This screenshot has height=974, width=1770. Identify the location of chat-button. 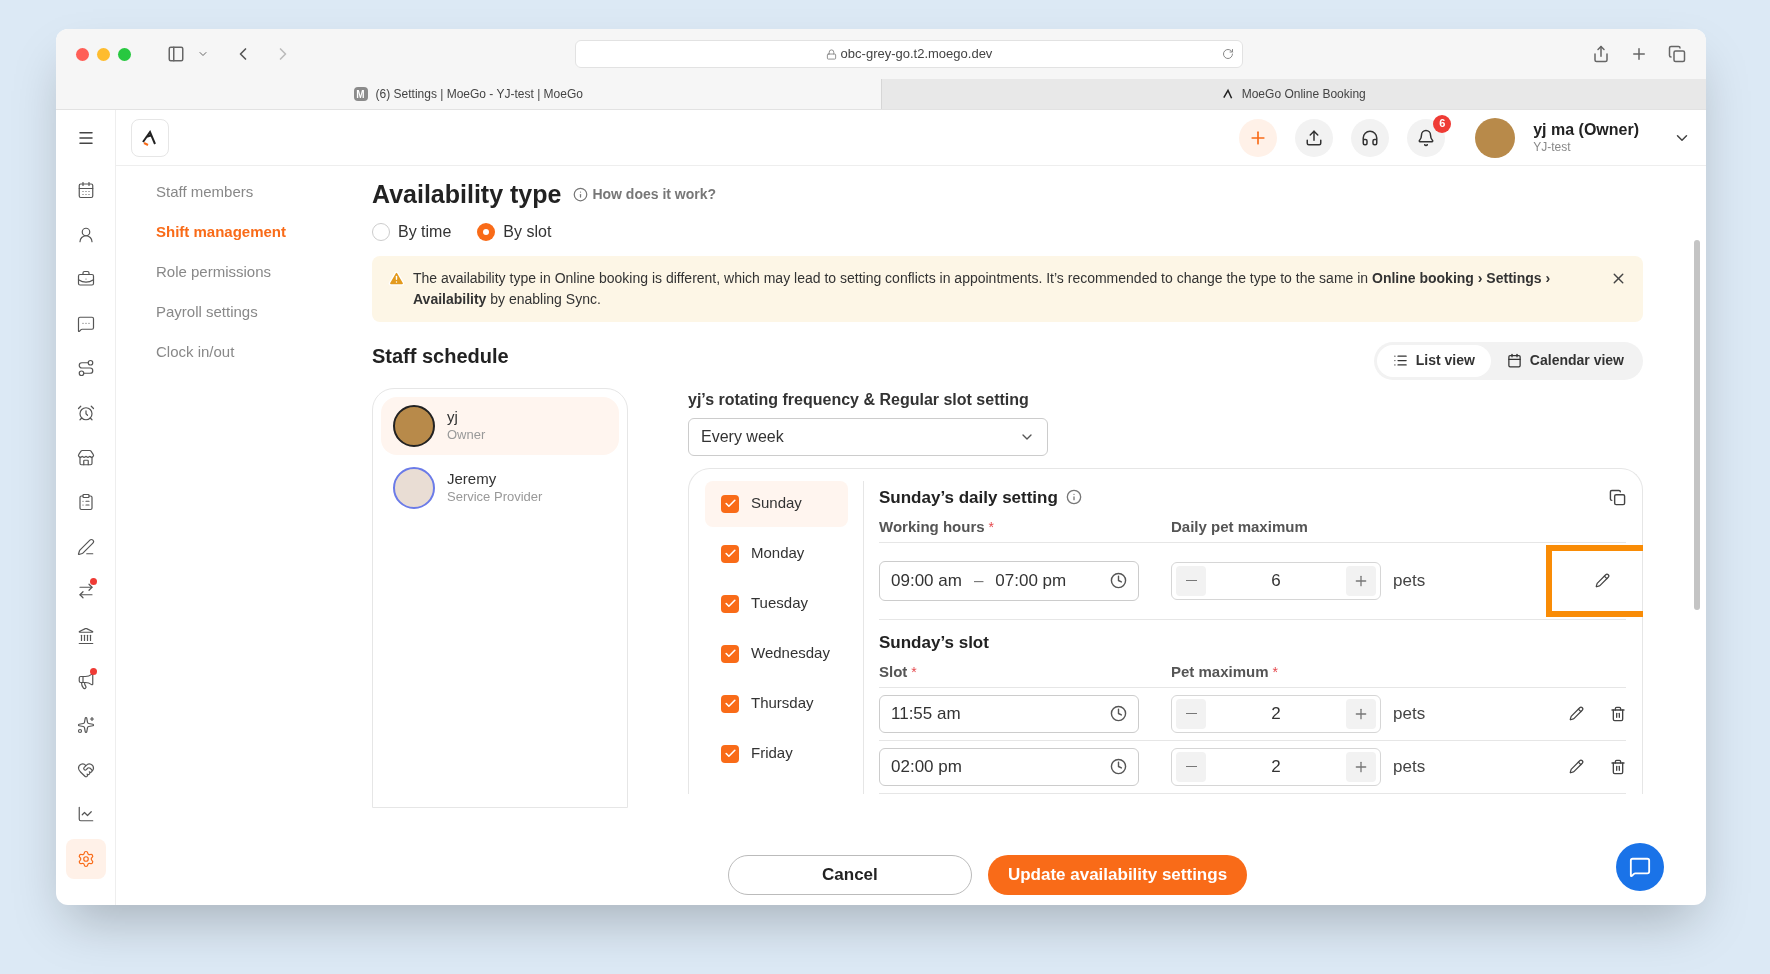
(1640, 867).